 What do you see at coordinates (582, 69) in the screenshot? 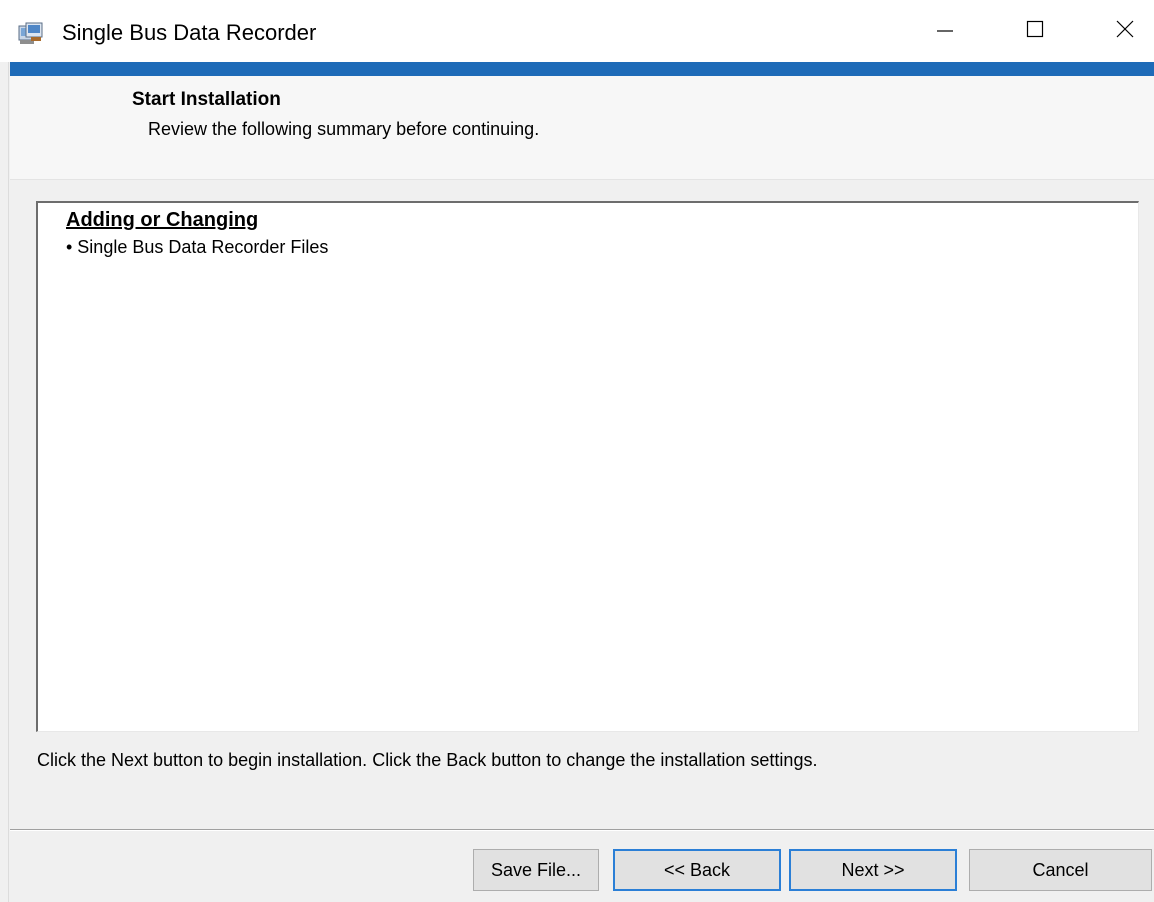
I see `title-accent-bar` at bounding box center [582, 69].